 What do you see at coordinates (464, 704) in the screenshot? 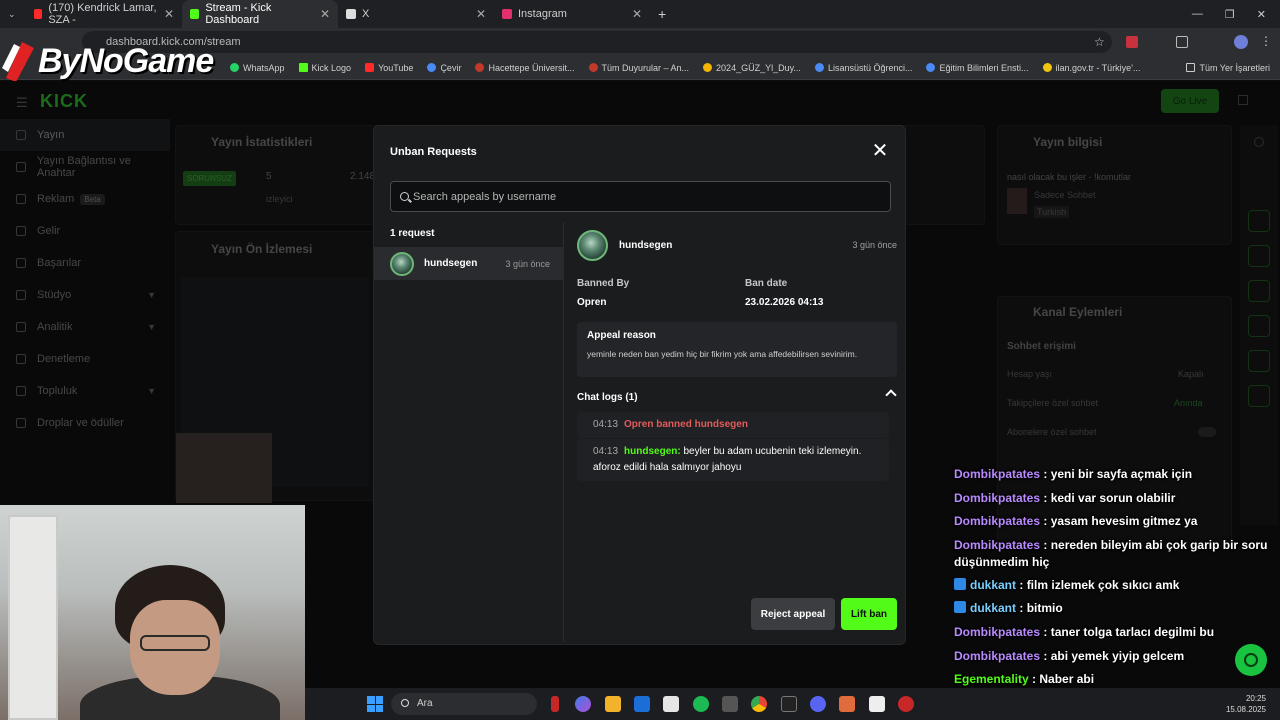
I see `taskbar-search: Ara` at bounding box center [464, 704].